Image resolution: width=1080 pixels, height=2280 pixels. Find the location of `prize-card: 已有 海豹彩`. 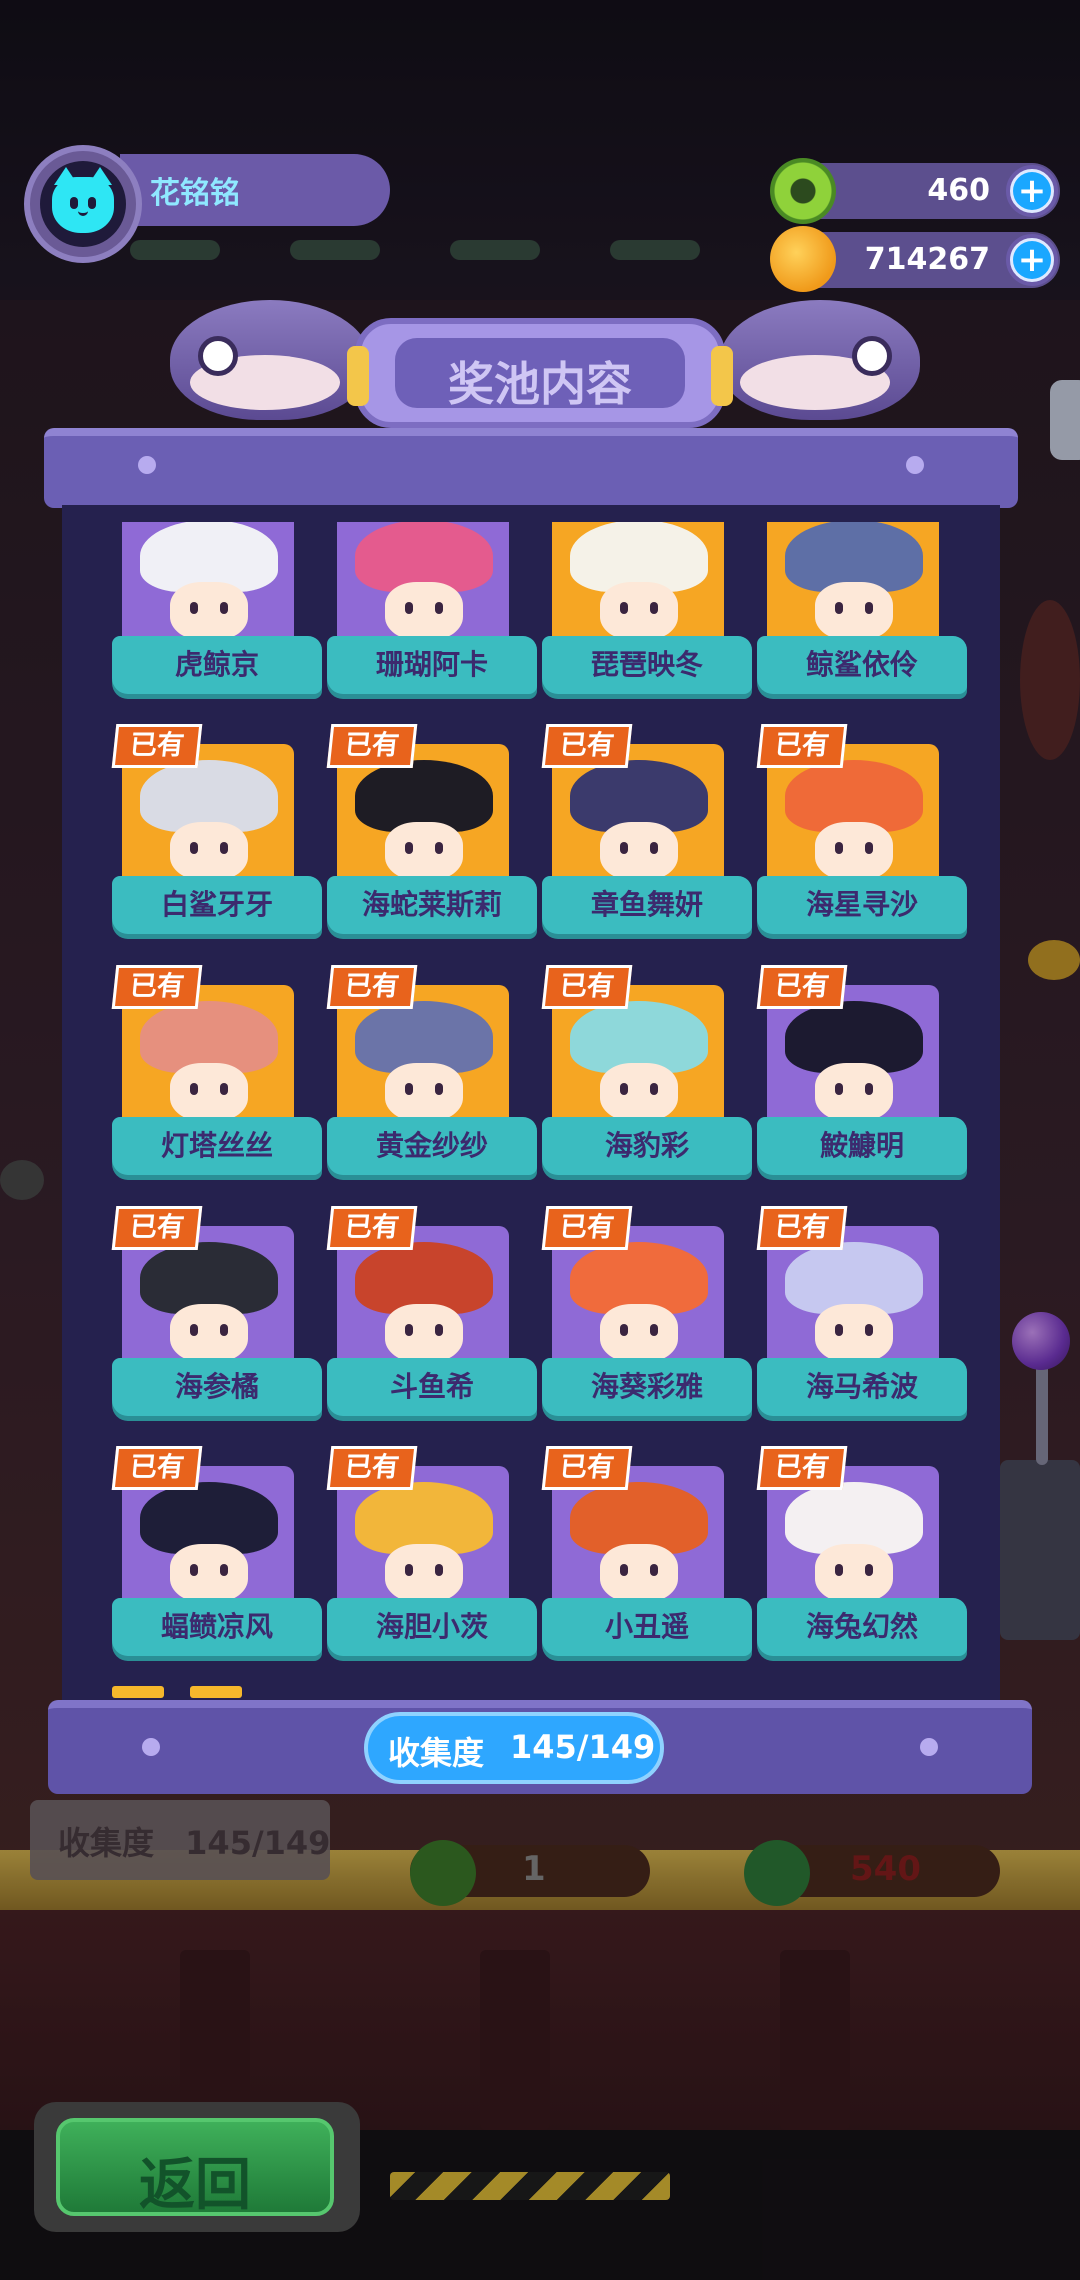

prize-card: 已有 海豹彩 is located at coordinates (647, 1085).